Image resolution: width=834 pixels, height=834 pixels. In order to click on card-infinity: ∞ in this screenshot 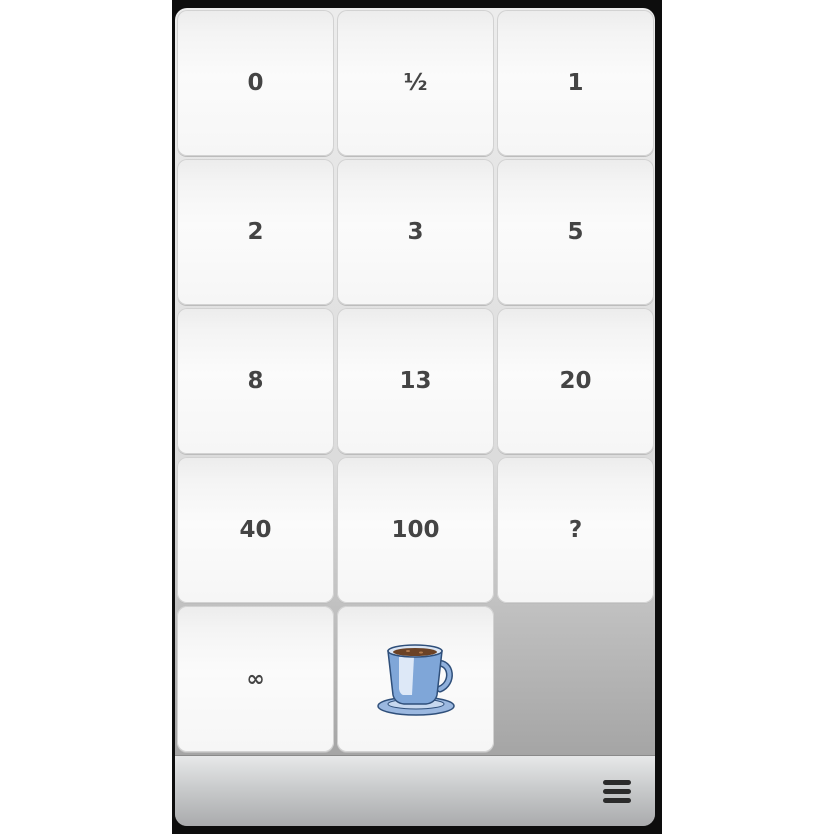, I will do `click(255, 679)`.